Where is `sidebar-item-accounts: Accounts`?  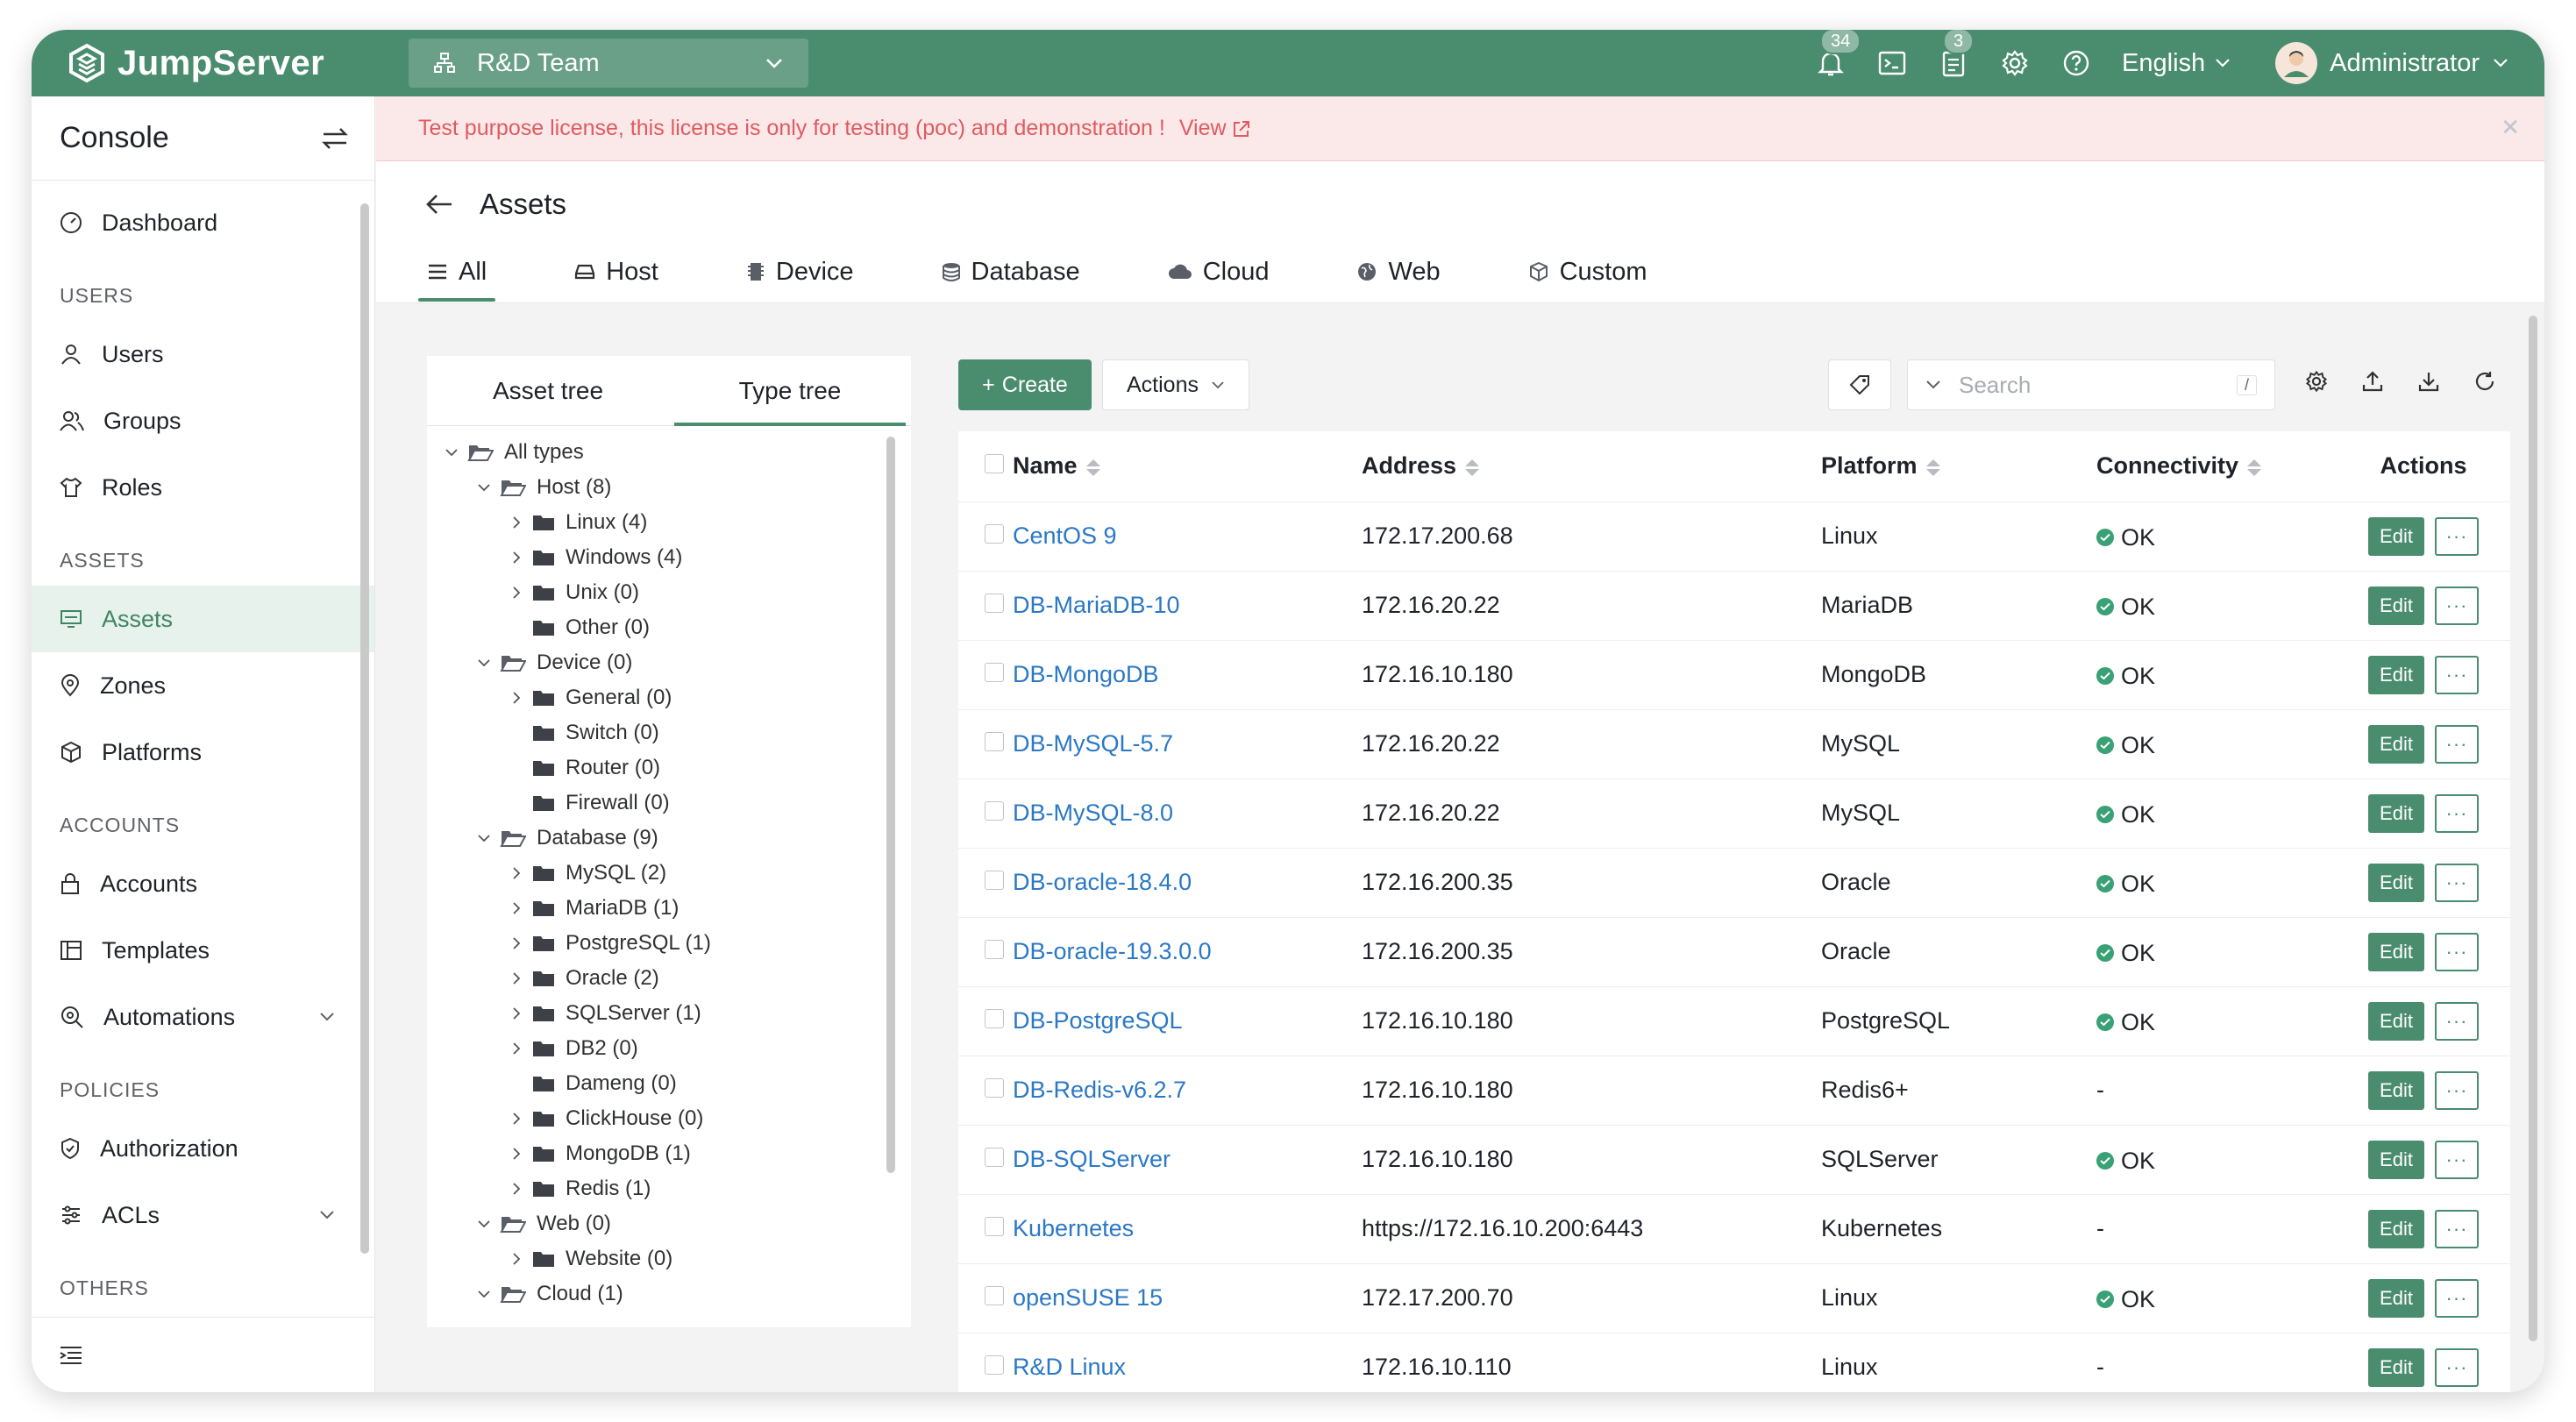
sidebar-item-accounts: Accounts is located at coordinates (203, 883).